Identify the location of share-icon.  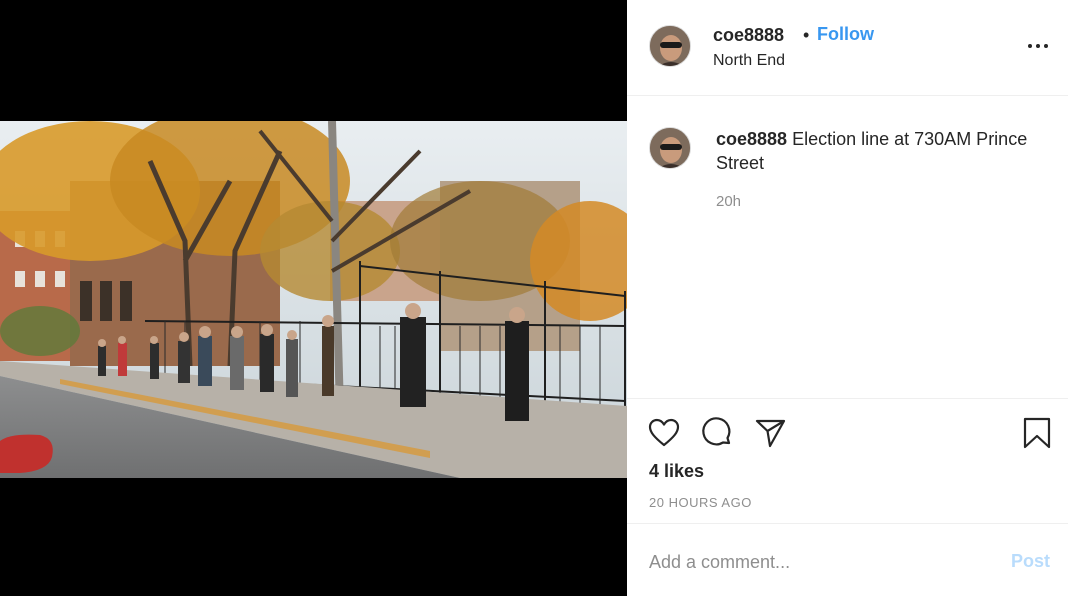
(770, 433).